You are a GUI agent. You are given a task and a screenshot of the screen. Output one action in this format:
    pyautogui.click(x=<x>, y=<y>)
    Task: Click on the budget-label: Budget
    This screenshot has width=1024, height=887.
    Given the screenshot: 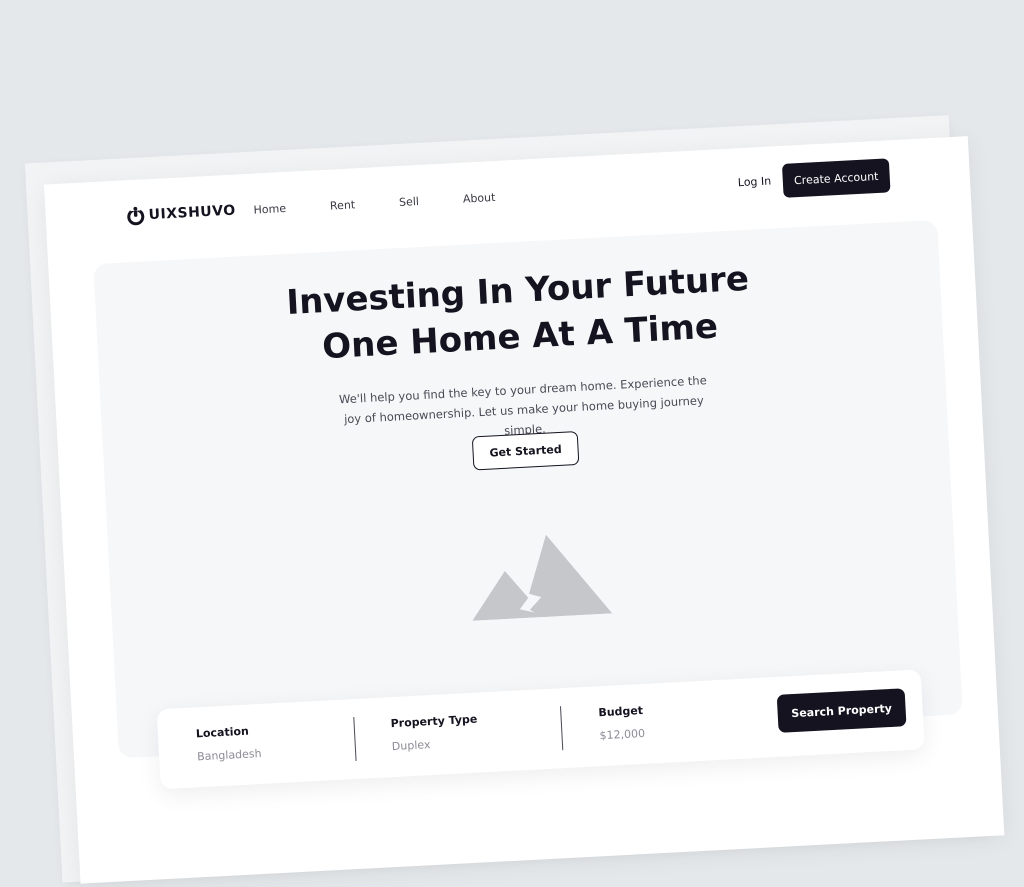 What is the action you would take?
    pyautogui.click(x=621, y=711)
    